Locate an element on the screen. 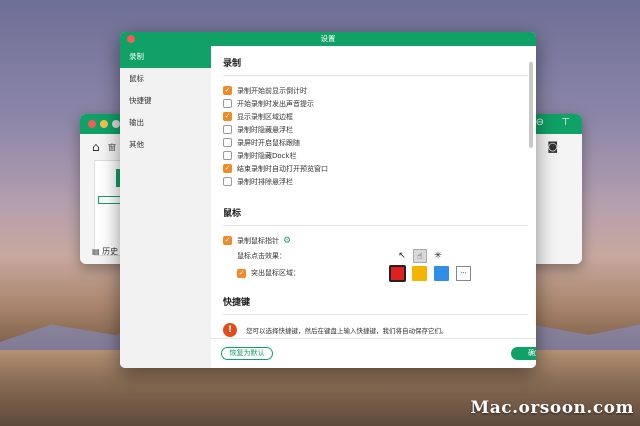 Image resolution: width=640 pixels, height=426 pixels. option-mouse-follow: 录屏时开启鼠标跟随 is located at coordinates (379, 142).